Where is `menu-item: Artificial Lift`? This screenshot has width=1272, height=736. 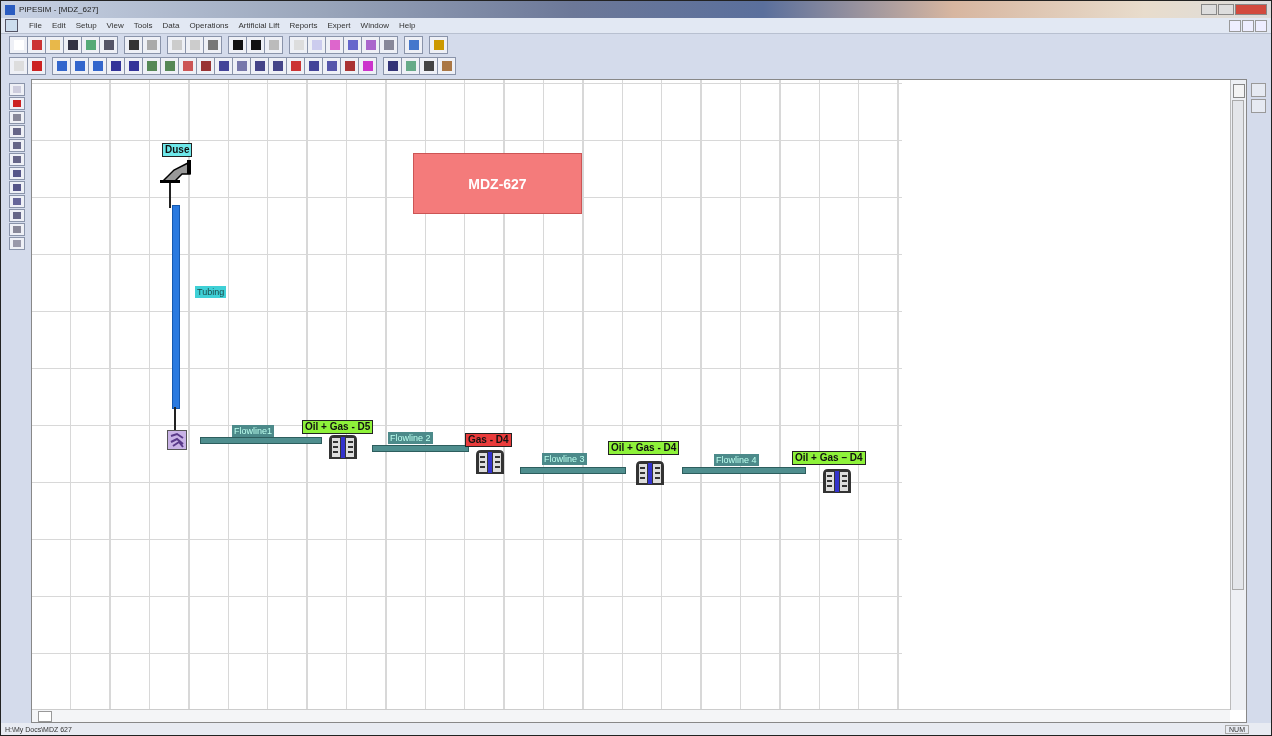 menu-item: Artificial Lift is located at coordinates (259, 25).